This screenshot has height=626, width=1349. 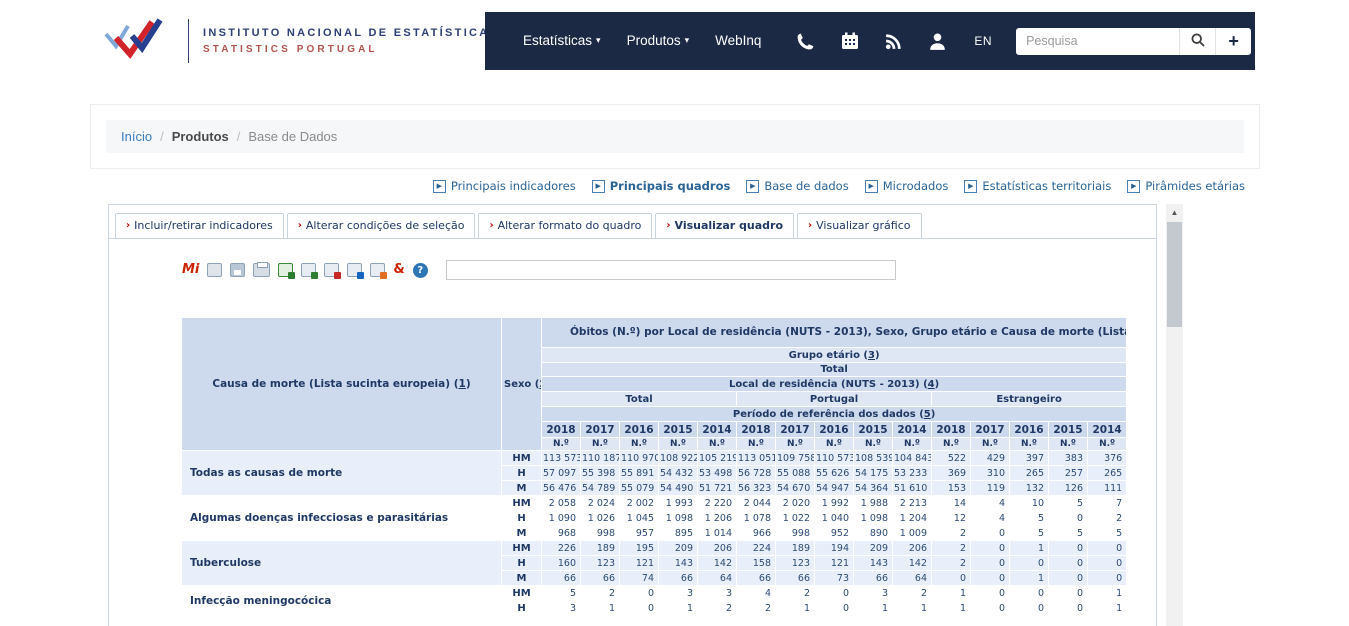 What do you see at coordinates (850, 41) in the screenshot?
I see `calendar-icon` at bounding box center [850, 41].